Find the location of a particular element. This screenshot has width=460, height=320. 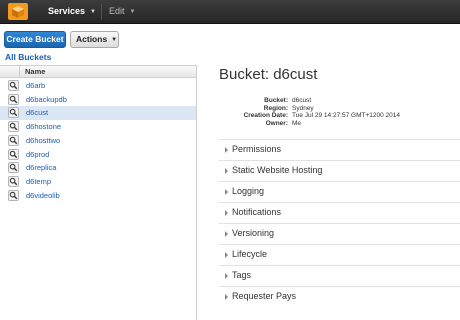

top-navigation-bar: Services ▼ Edit ▼ is located at coordinates (230, 12).